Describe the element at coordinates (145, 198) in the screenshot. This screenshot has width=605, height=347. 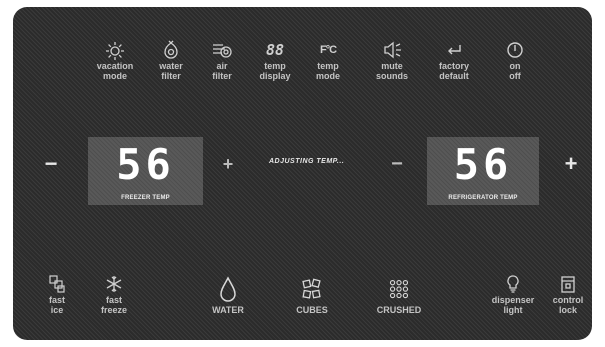
I see `freezer-temp-caption: FREEZER TEMP` at that location.